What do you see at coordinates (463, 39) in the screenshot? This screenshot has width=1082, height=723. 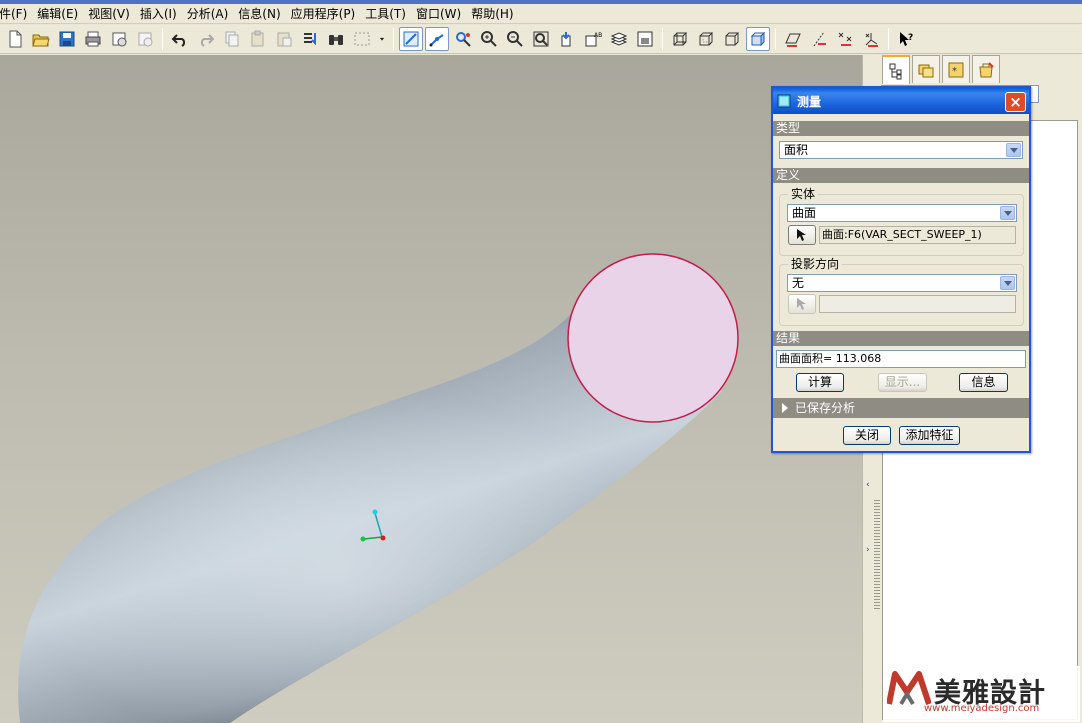 I see `orient-icon` at bounding box center [463, 39].